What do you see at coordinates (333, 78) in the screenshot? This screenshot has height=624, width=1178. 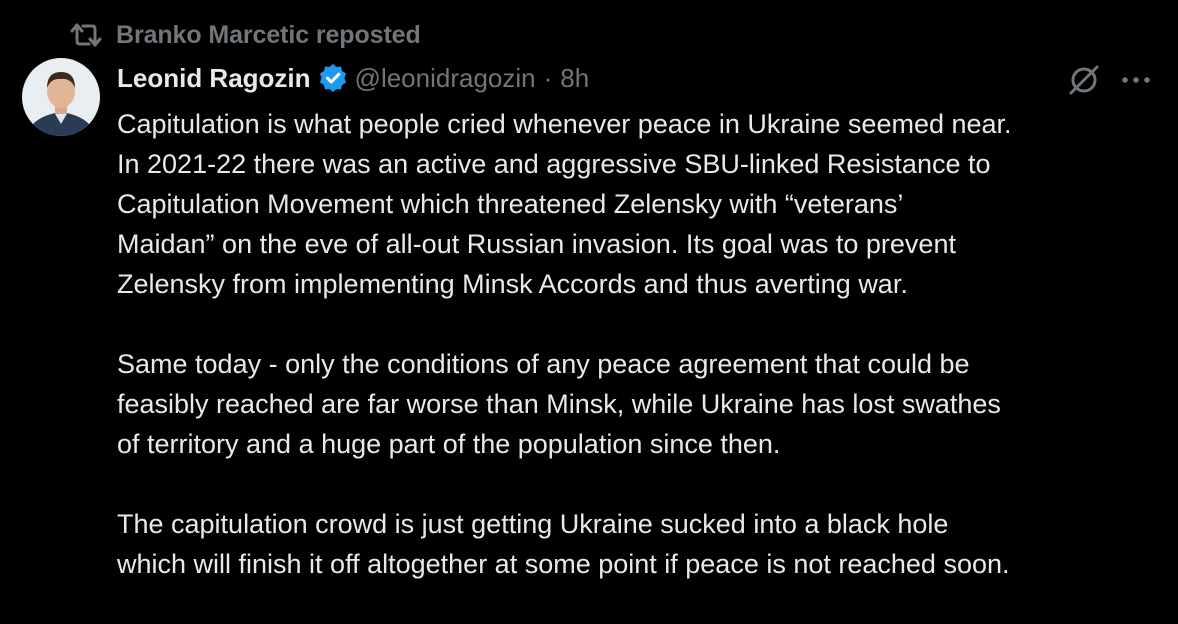 I see `verified-badge-icon` at bounding box center [333, 78].